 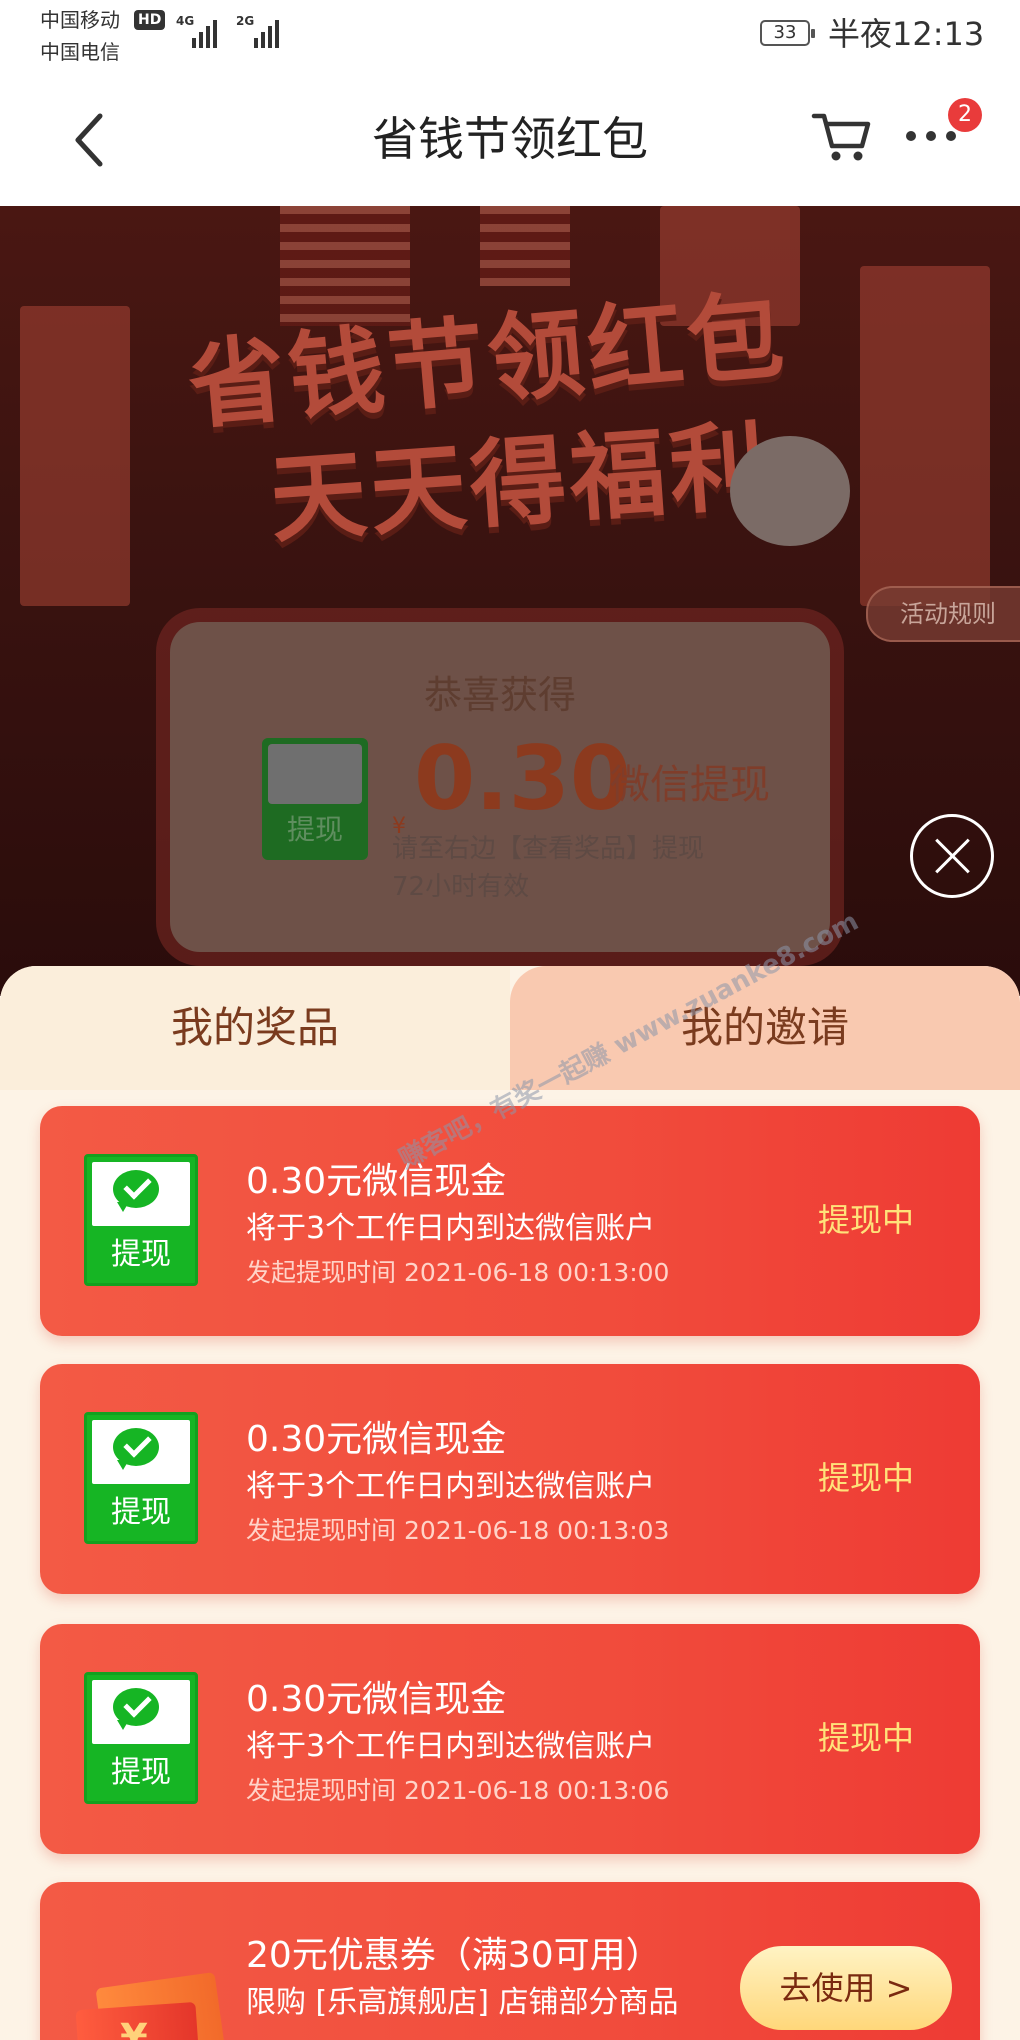 What do you see at coordinates (931, 136) in the screenshot?
I see `more-icon` at bounding box center [931, 136].